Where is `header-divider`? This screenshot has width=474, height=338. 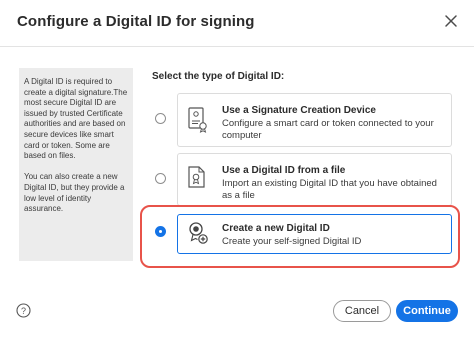
header-divider is located at coordinates (237, 46).